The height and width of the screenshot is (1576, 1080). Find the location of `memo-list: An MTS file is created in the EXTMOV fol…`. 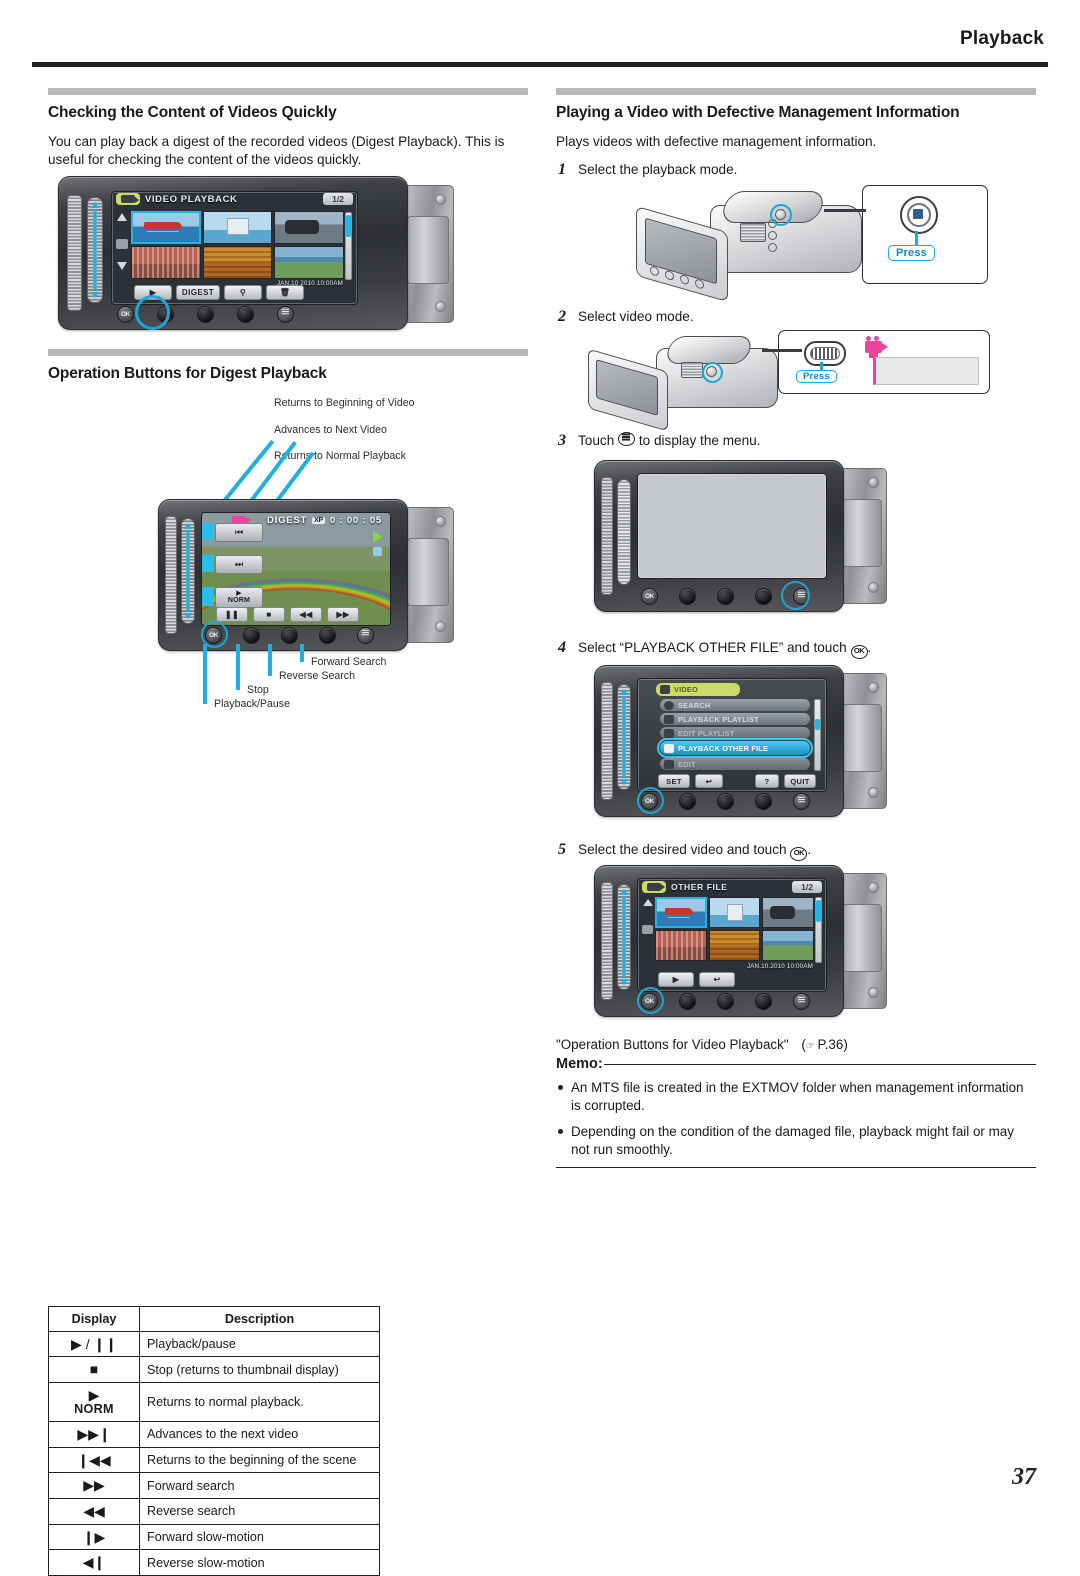

memo-list: An MTS file is created in the EXTMOV fol… is located at coordinates (796, 1118).